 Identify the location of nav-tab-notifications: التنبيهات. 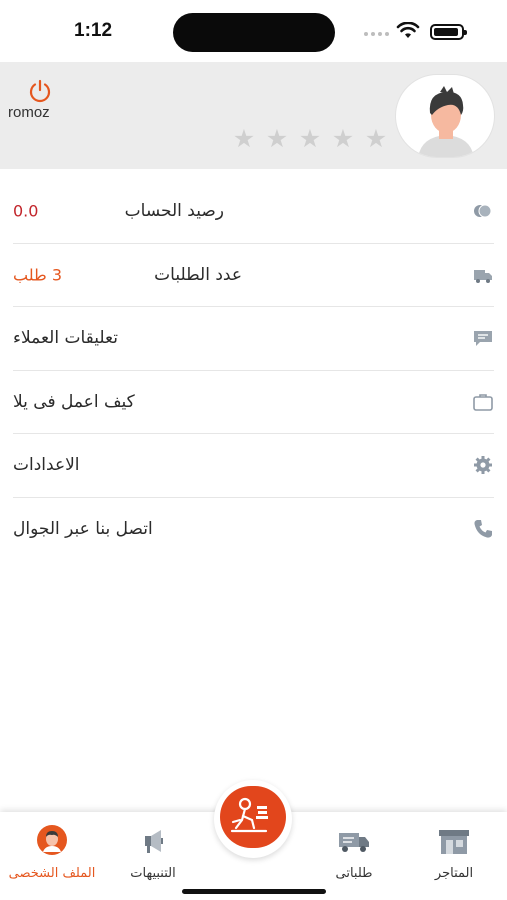
(153, 852).